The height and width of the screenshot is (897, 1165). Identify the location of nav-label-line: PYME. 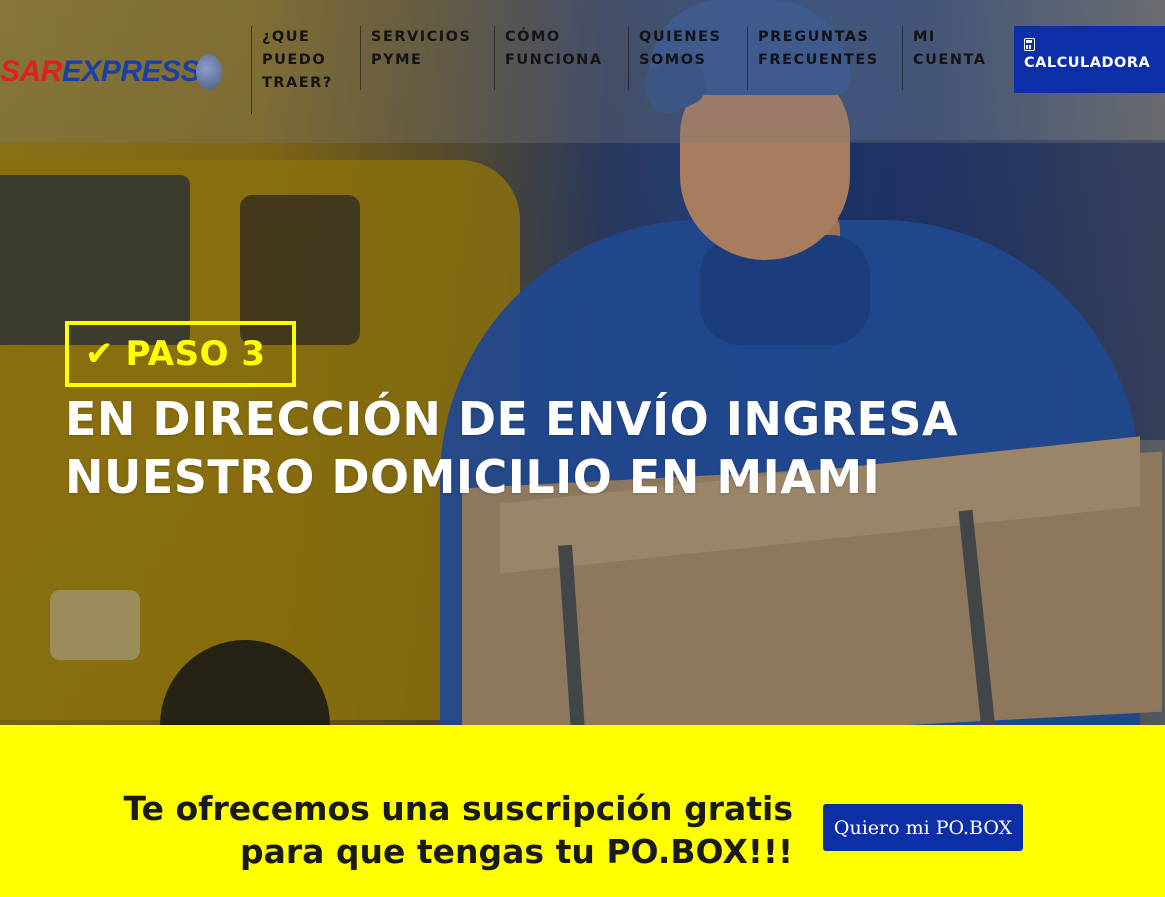
(397, 60).